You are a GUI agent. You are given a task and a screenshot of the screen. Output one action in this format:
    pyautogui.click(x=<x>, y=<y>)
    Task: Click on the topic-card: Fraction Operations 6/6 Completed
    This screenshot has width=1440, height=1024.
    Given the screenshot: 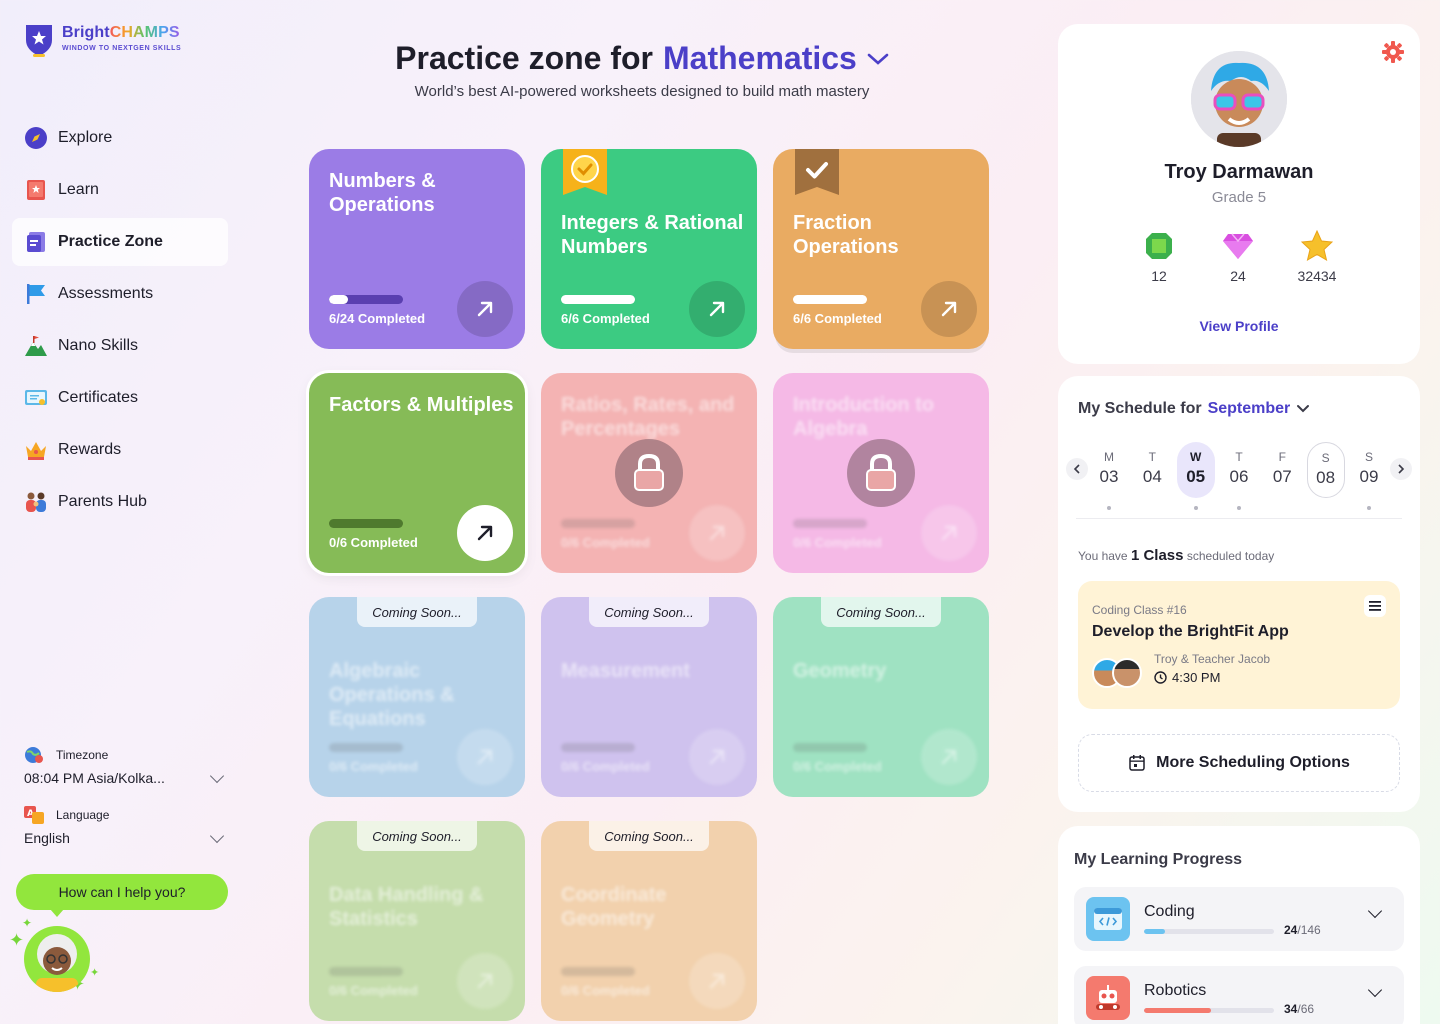 What is the action you would take?
    pyautogui.click(x=881, y=249)
    